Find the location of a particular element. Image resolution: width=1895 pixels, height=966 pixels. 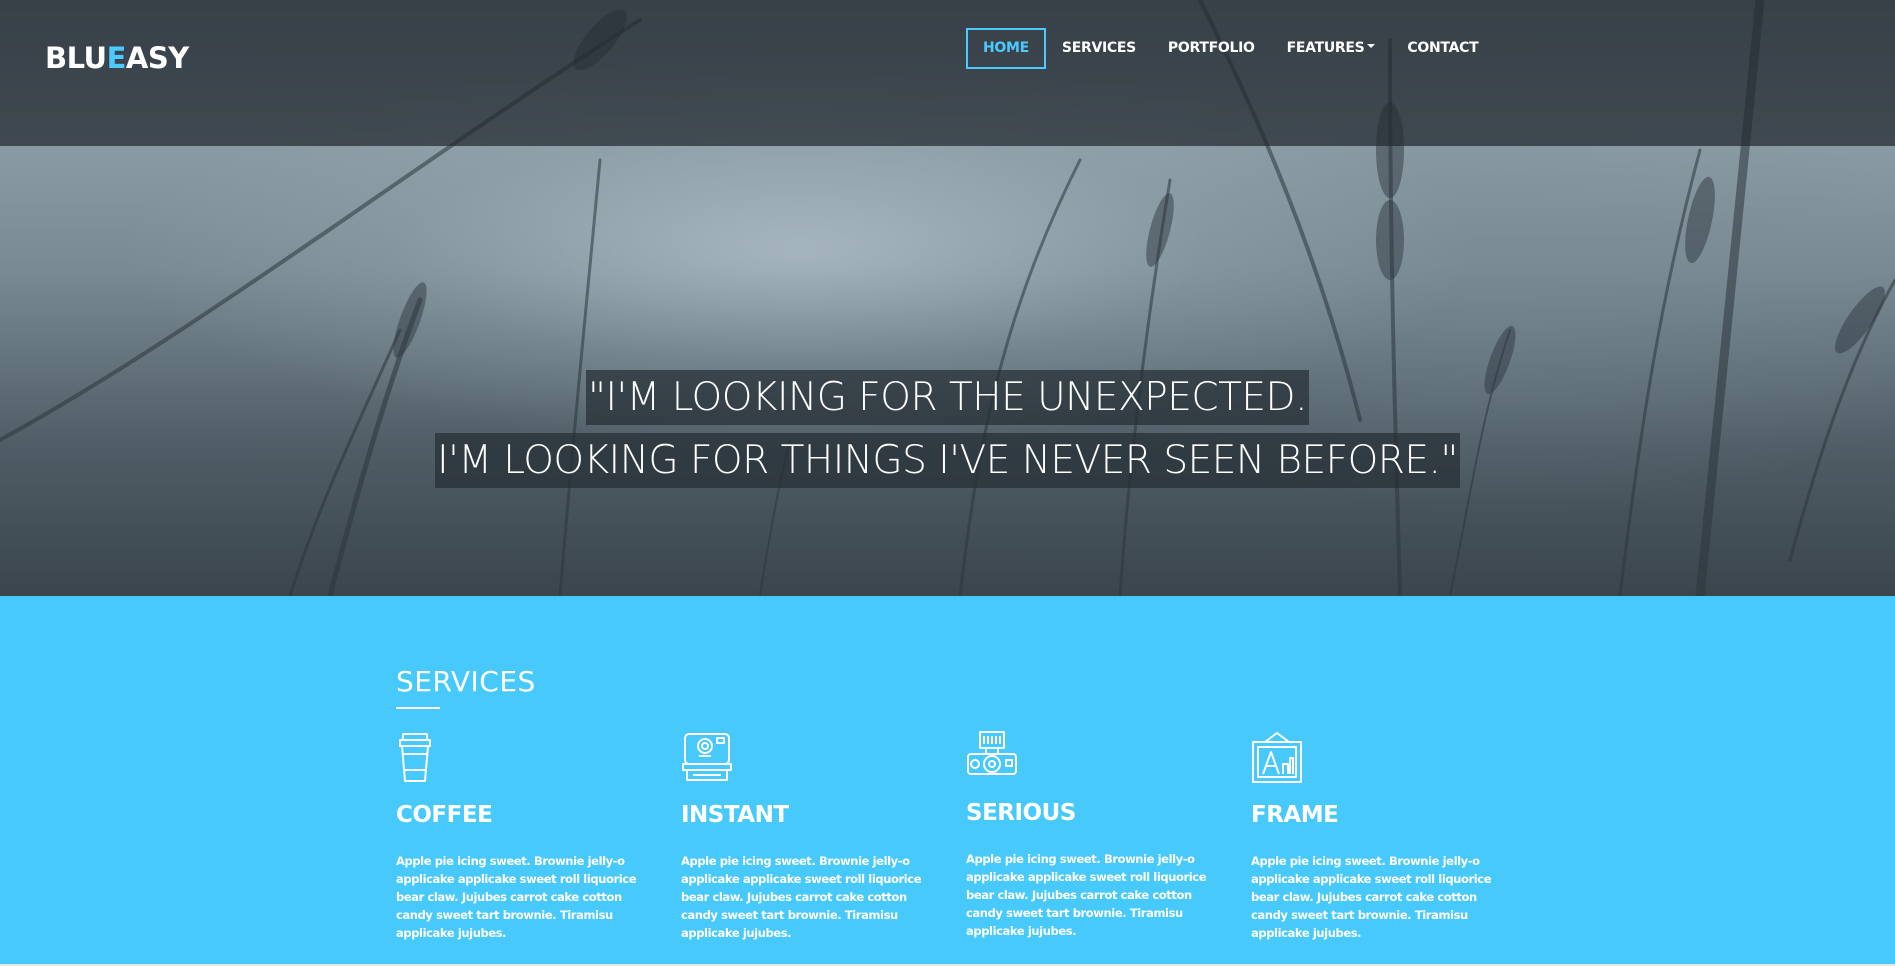

services-heading: SERVICES is located at coordinates (466, 681).